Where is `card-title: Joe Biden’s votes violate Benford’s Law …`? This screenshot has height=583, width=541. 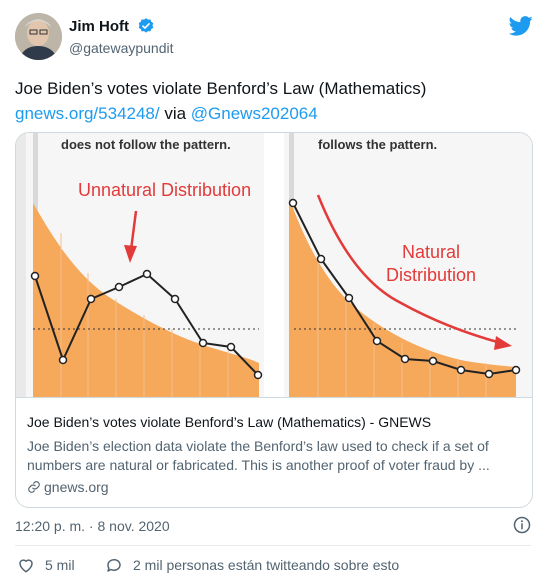
card-title: Joe Biden’s votes violate Benford’s Law … is located at coordinates (229, 422).